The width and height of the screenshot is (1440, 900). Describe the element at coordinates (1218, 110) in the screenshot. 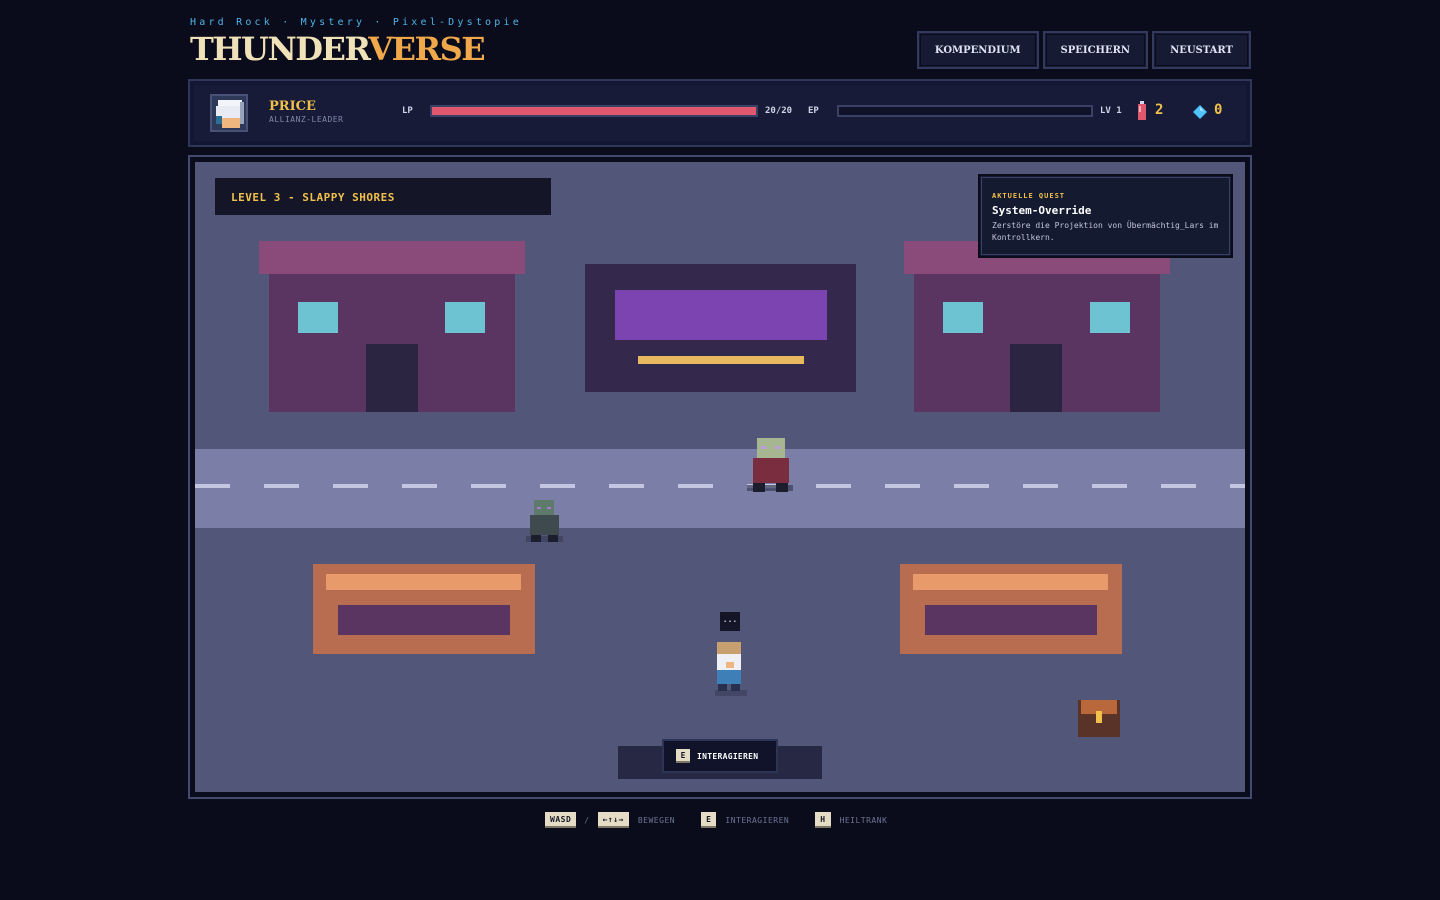

I see `gem-count: 0` at that location.